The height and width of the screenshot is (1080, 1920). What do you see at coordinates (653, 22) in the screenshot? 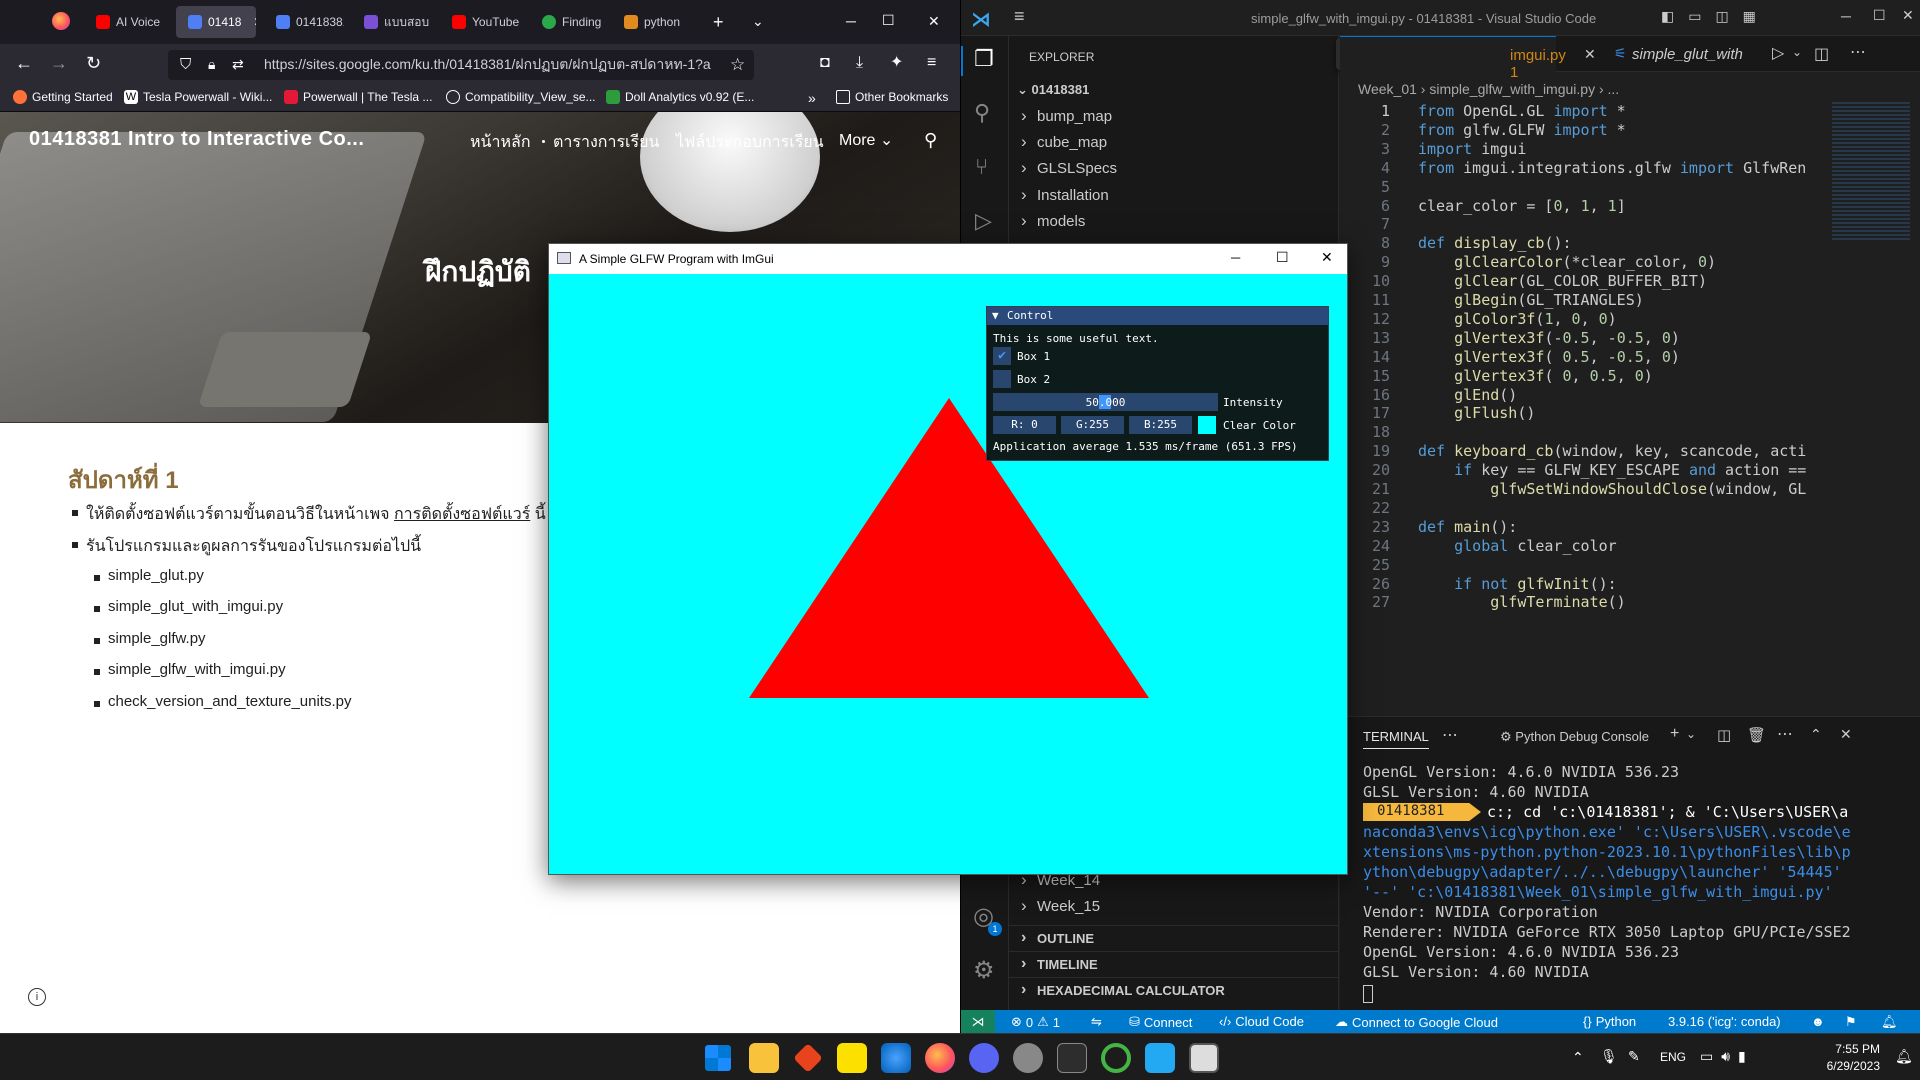
I see `tab-python: python` at bounding box center [653, 22].